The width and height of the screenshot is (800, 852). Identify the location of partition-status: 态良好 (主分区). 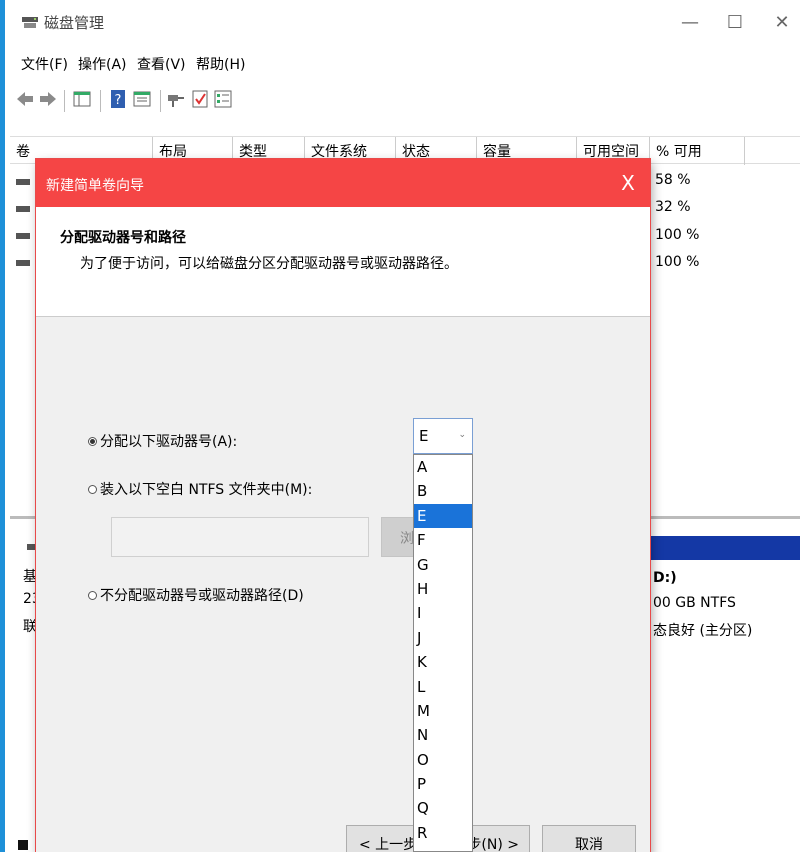
(703, 631).